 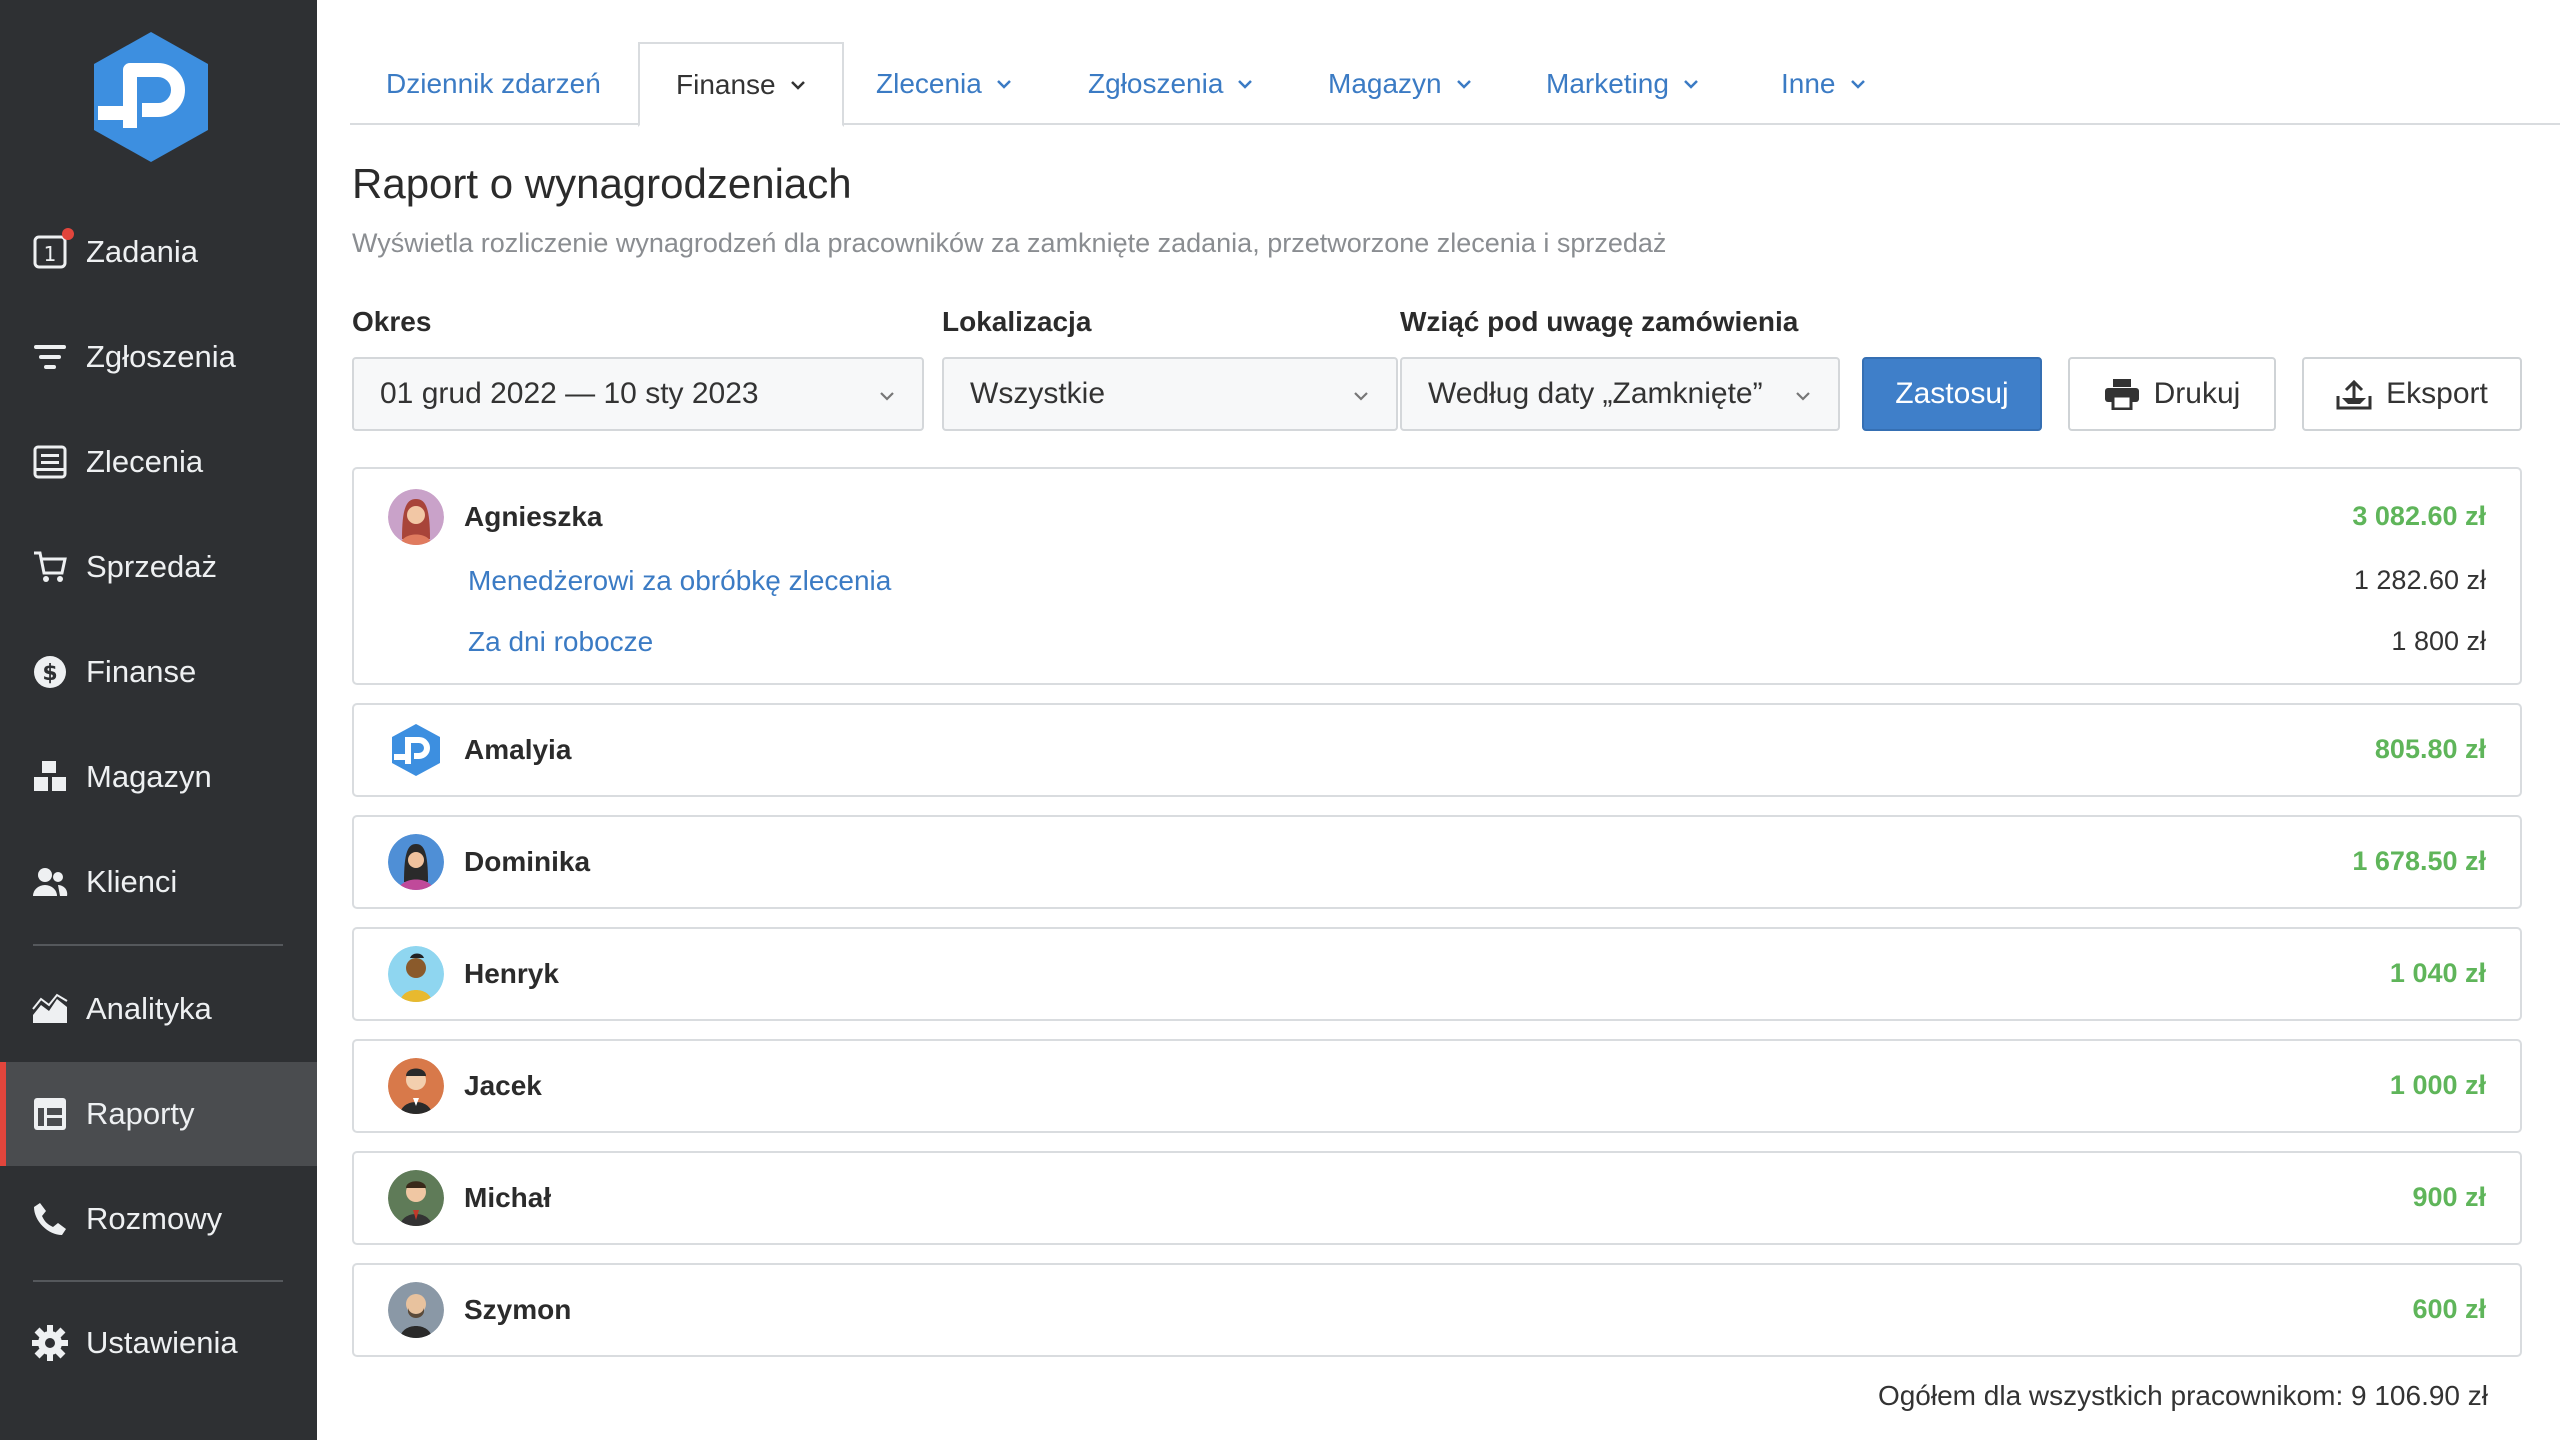 What do you see at coordinates (50, 254) in the screenshot?
I see `svg-text: 1` at bounding box center [50, 254].